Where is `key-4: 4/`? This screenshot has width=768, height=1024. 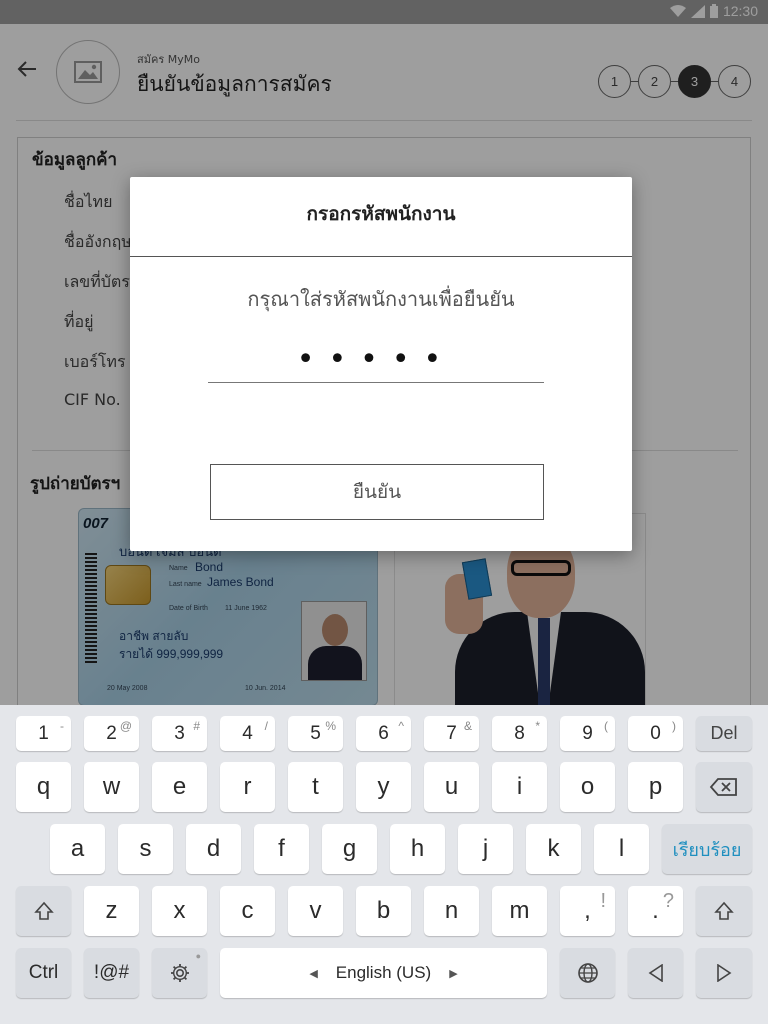 key-4: 4/ is located at coordinates (247, 733).